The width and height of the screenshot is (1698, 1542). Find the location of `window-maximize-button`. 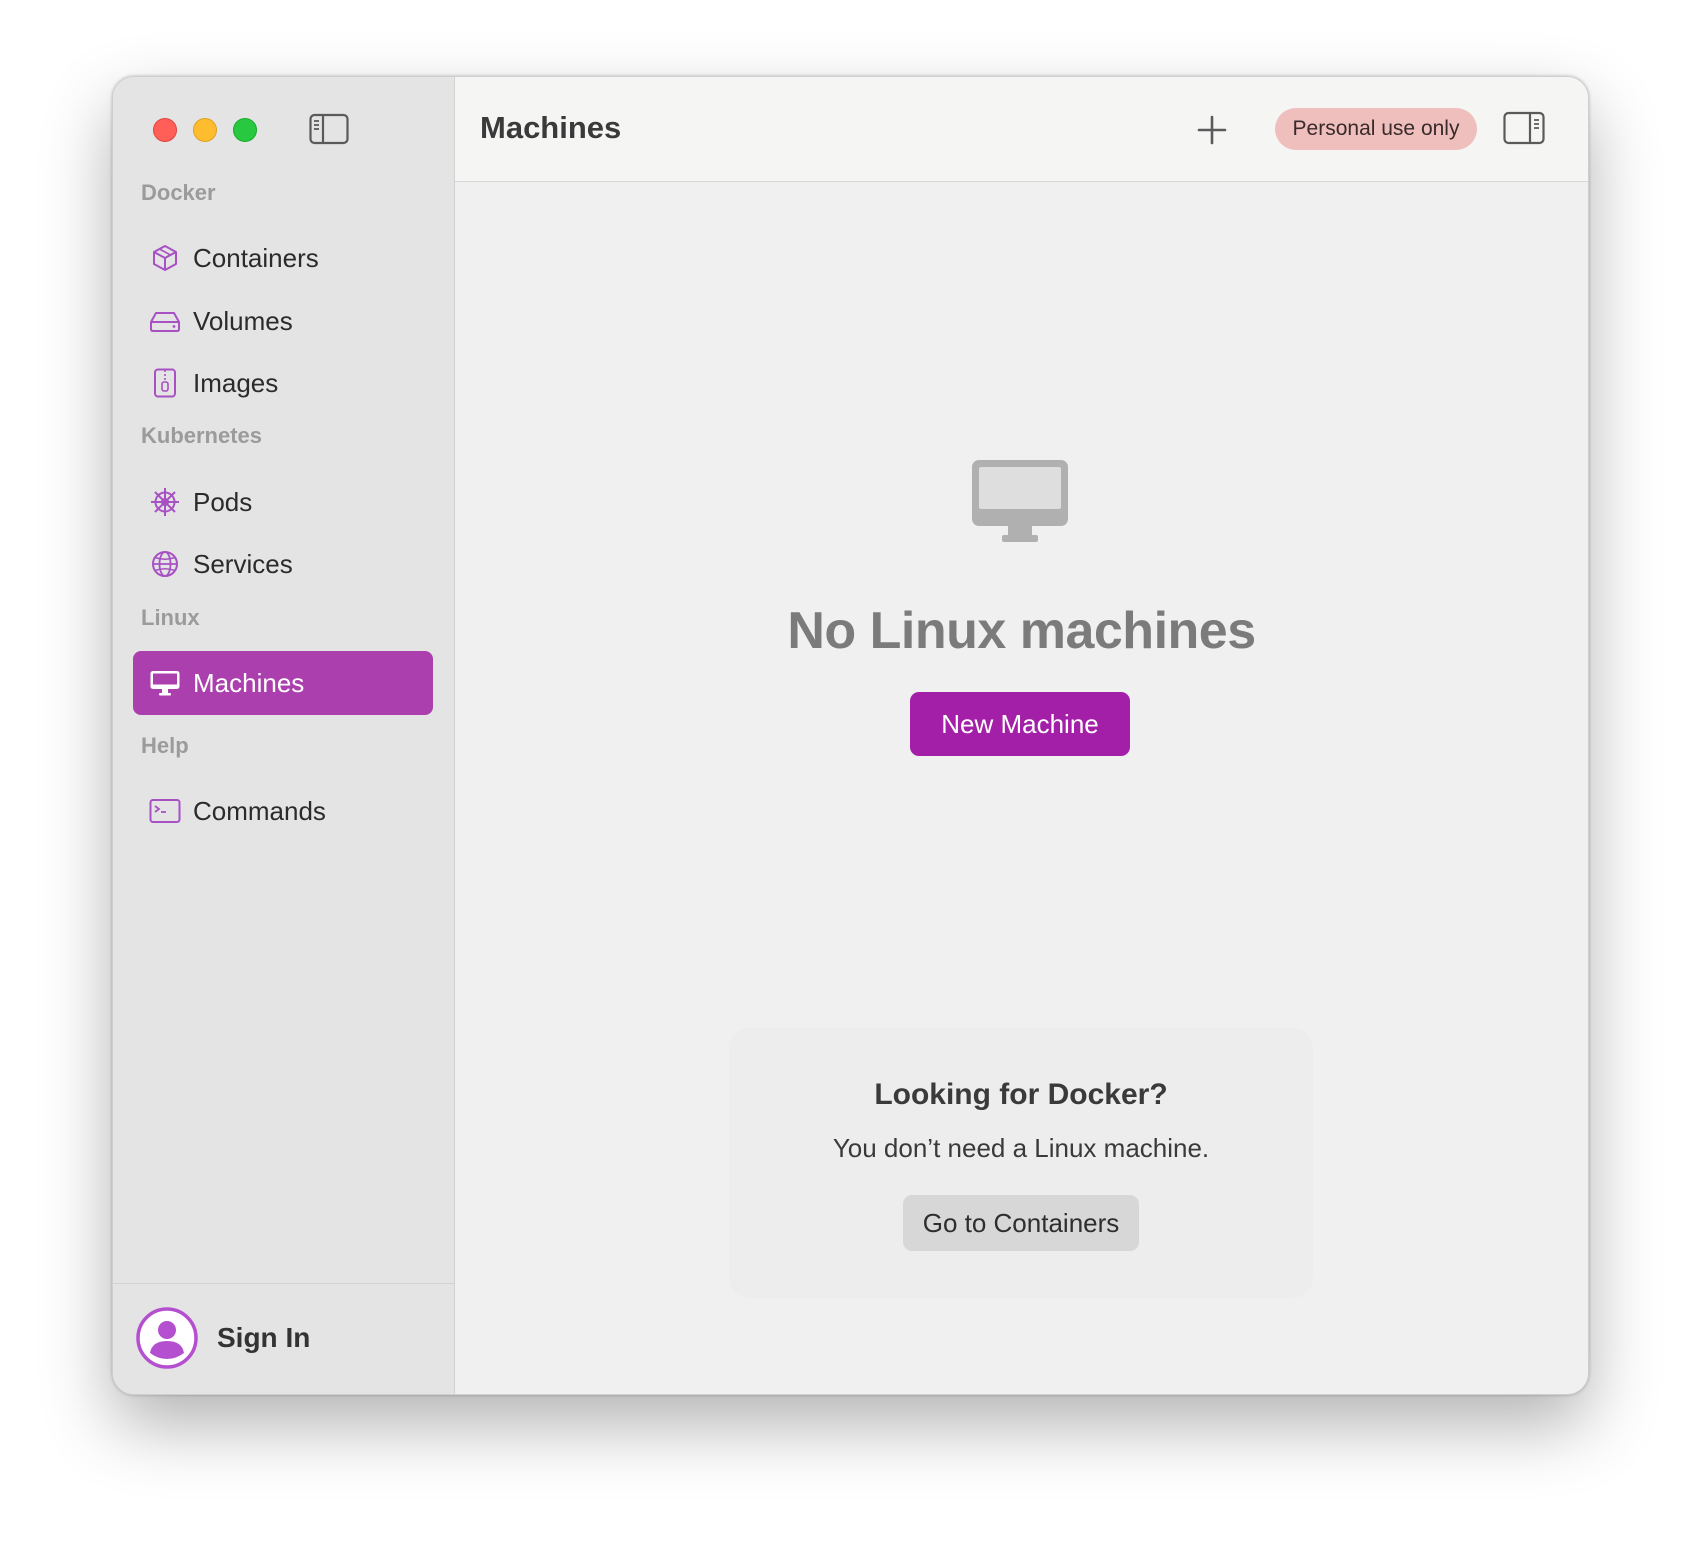

window-maximize-button is located at coordinates (245, 130).